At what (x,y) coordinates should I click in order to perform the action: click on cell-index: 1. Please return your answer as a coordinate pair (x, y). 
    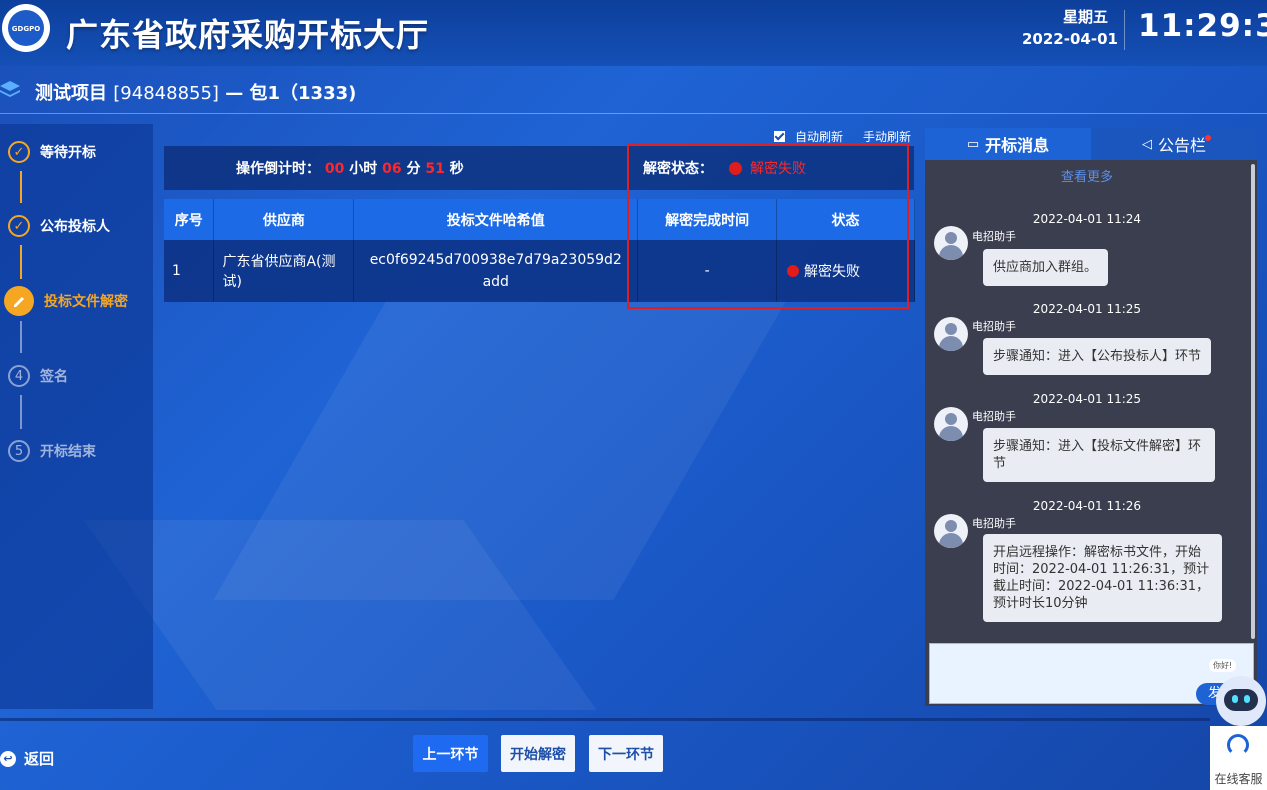
    Looking at the image, I should click on (189, 271).